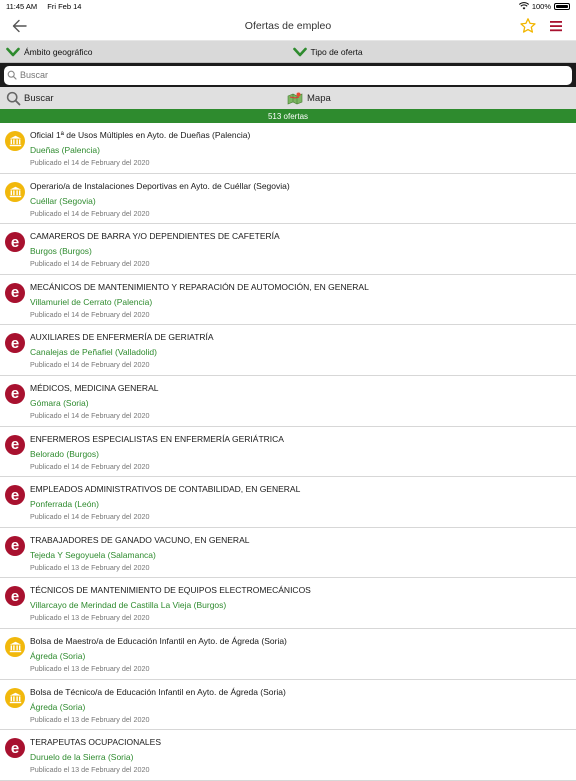 Image resolution: width=576 pixels, height=781 pixels. What do you see at coordinates (21, 6) in the screenshot?
I see `status-time: 11:45 AM` at bounding box center [21, 6].